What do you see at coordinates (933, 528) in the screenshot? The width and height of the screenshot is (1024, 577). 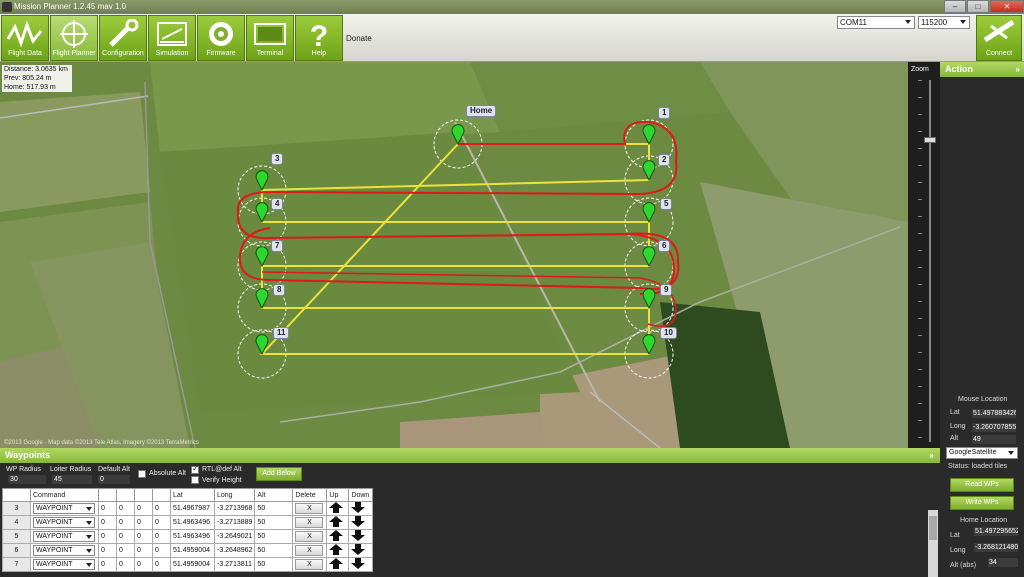 I see `scrollbar-thumb` at bounding box center [933, 528].